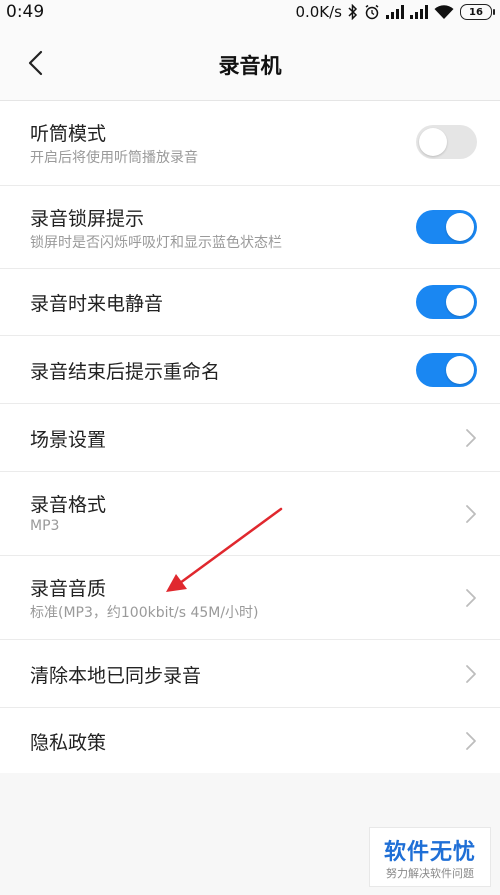 The width and height of the screenshot is (500, 895). I want to click on setting-row-privacy-policy: 隐私政策, so click(250, 740).